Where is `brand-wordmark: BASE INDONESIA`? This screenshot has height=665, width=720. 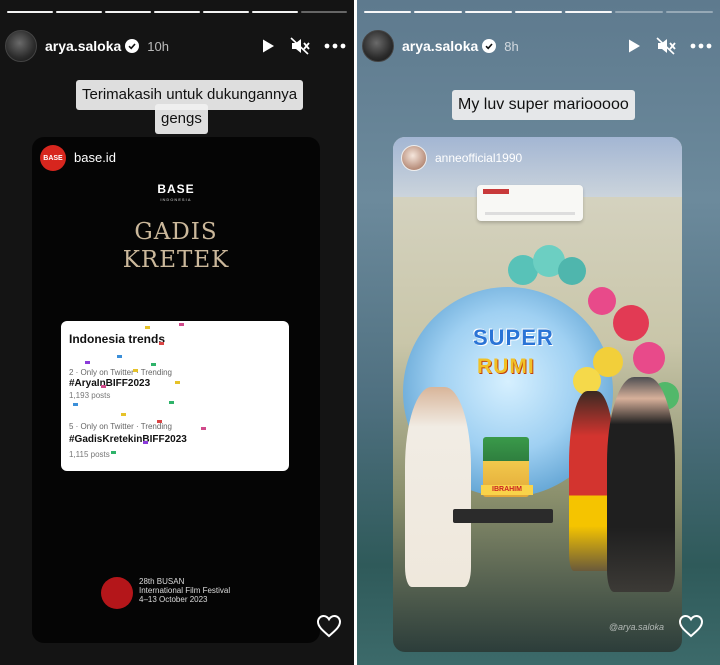 brand-wordmark: BASE INDONESIA is located at coordinates (176, 192).